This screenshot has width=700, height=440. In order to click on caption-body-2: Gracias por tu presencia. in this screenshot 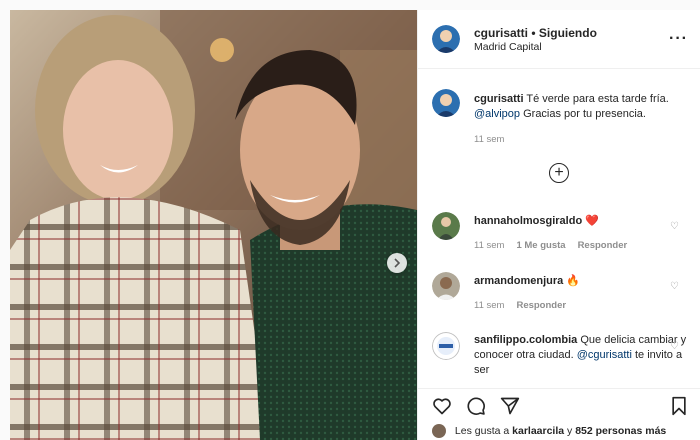, I will do `click(584, 114)`.